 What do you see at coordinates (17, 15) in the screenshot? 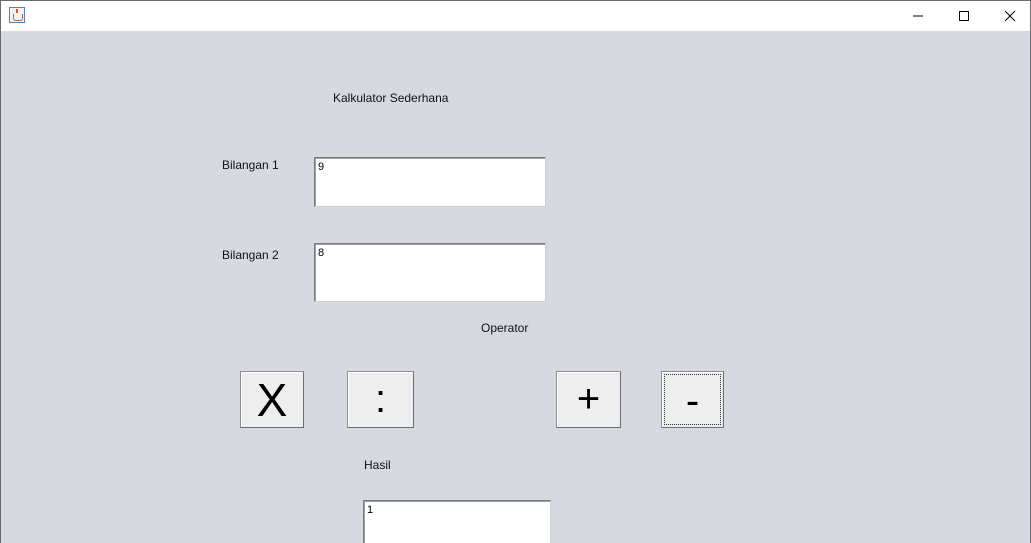
I see `java-cup-icon` at bounding box center [17, 15].